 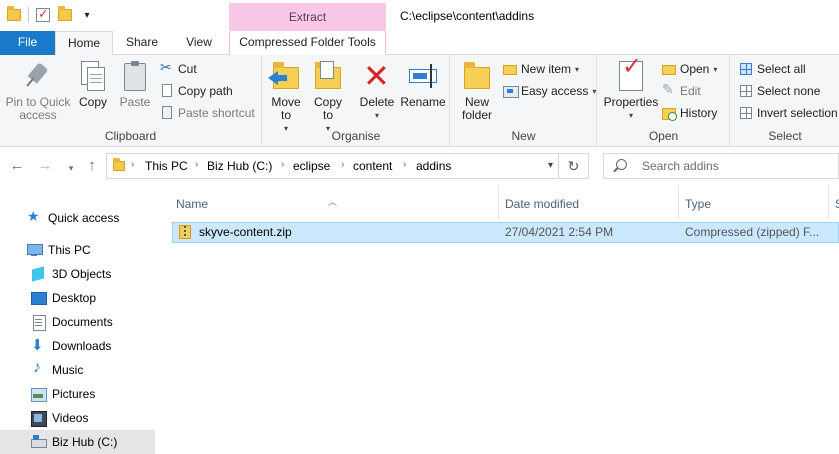 What do you see at coordinates (77, 442) in the screenshot?
I see `nav-item-biz-hub: Biz Hub (C:)` at bounding box center [77, 442].